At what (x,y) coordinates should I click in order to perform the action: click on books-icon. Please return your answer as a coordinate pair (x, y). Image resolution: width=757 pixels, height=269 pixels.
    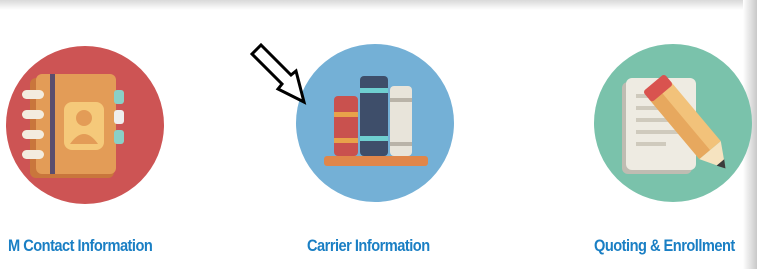
    Looking at the image, I should click on (375, 123).